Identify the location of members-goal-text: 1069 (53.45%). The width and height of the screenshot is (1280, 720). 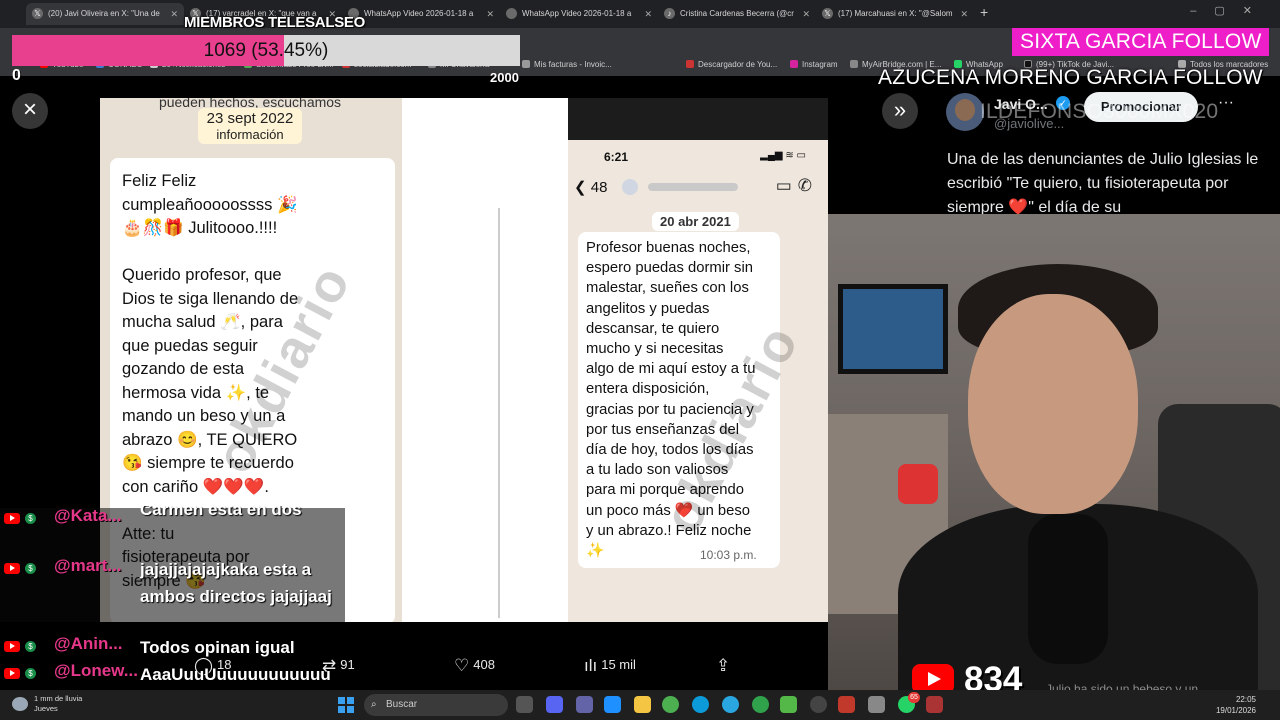
(266, 50).